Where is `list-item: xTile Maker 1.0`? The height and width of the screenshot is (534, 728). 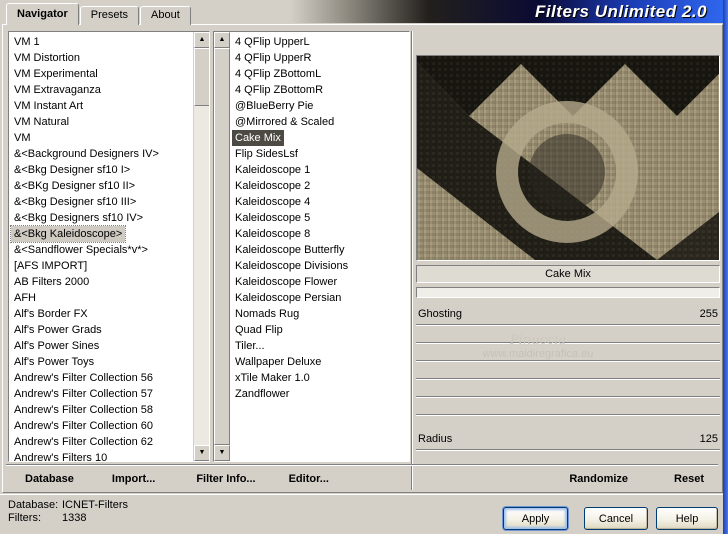 list-item: xTile Maker 1.0 is located at coordinates (320, 378).